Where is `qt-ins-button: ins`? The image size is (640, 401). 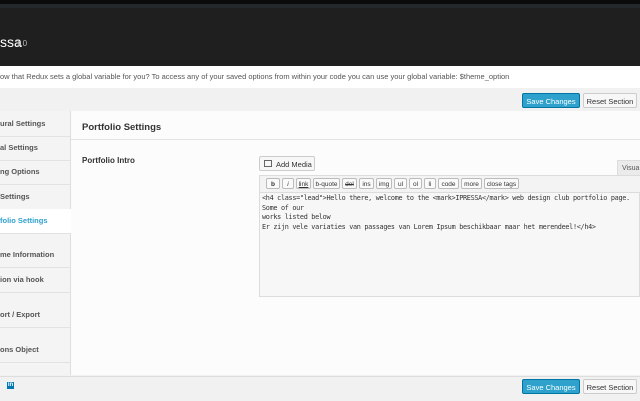 qt-ins-button: ins is located at coordinates (366, 183).